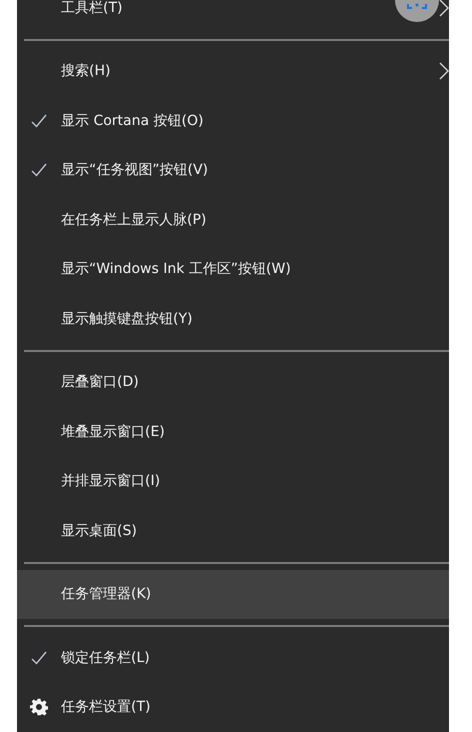  Describe the element at coordinates (233, 319) in the screenshot. I see `menu-item: 显示触摸键盘按钮(Y)` at that location.